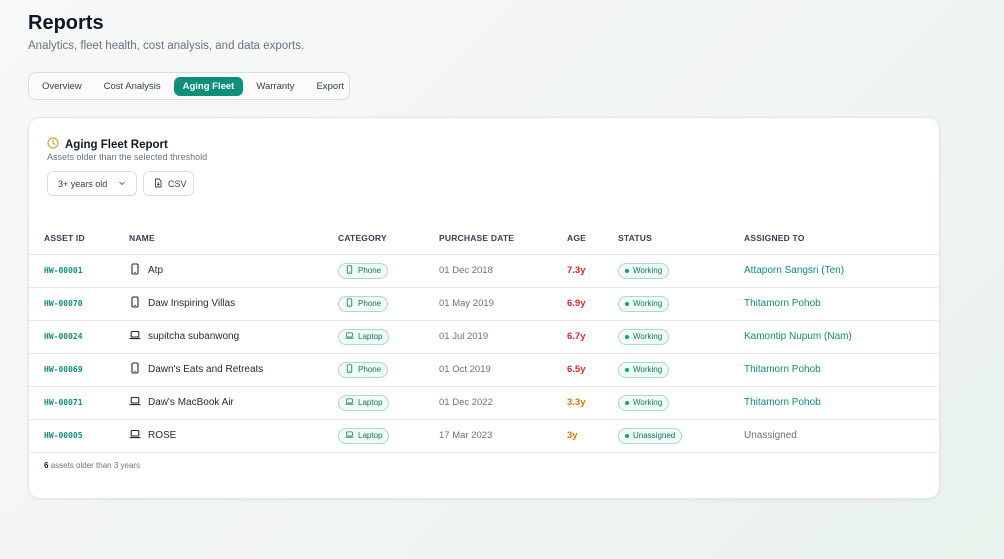  Describe the element at coordinates (122, 184) in the screenshot. I see `chevron-down-icon` at that location.